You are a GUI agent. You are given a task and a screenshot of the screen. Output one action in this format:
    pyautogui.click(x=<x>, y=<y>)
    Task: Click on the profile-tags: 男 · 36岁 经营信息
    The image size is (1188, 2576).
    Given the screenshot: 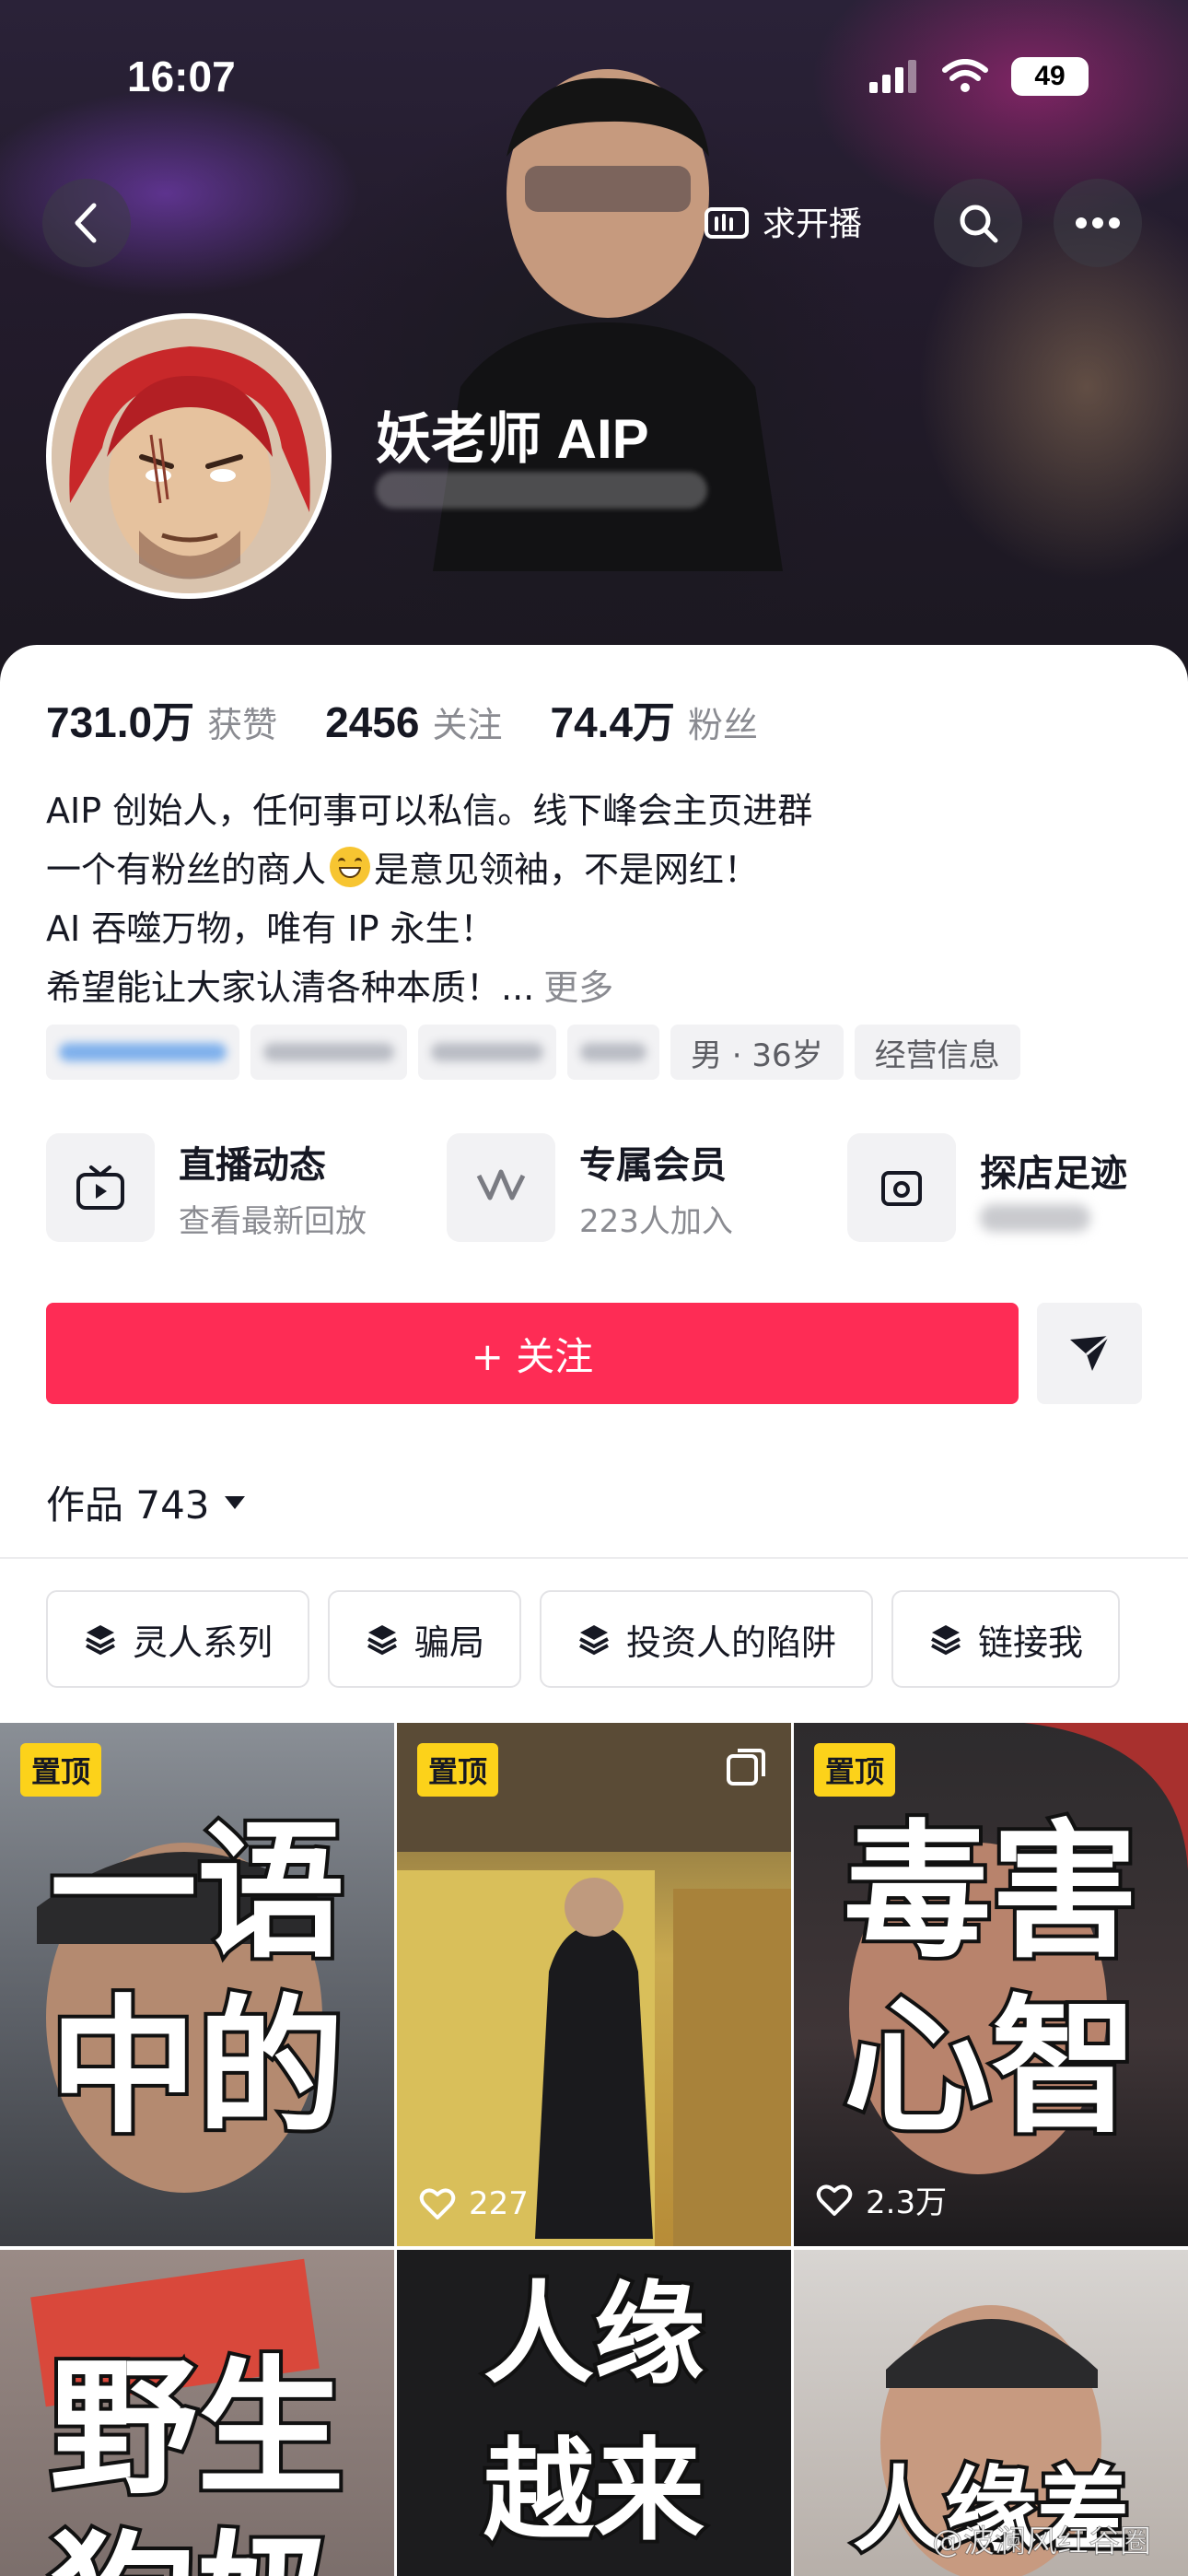 What is the action you would take?
    pyautogui.click(x=533, y=1052)
    